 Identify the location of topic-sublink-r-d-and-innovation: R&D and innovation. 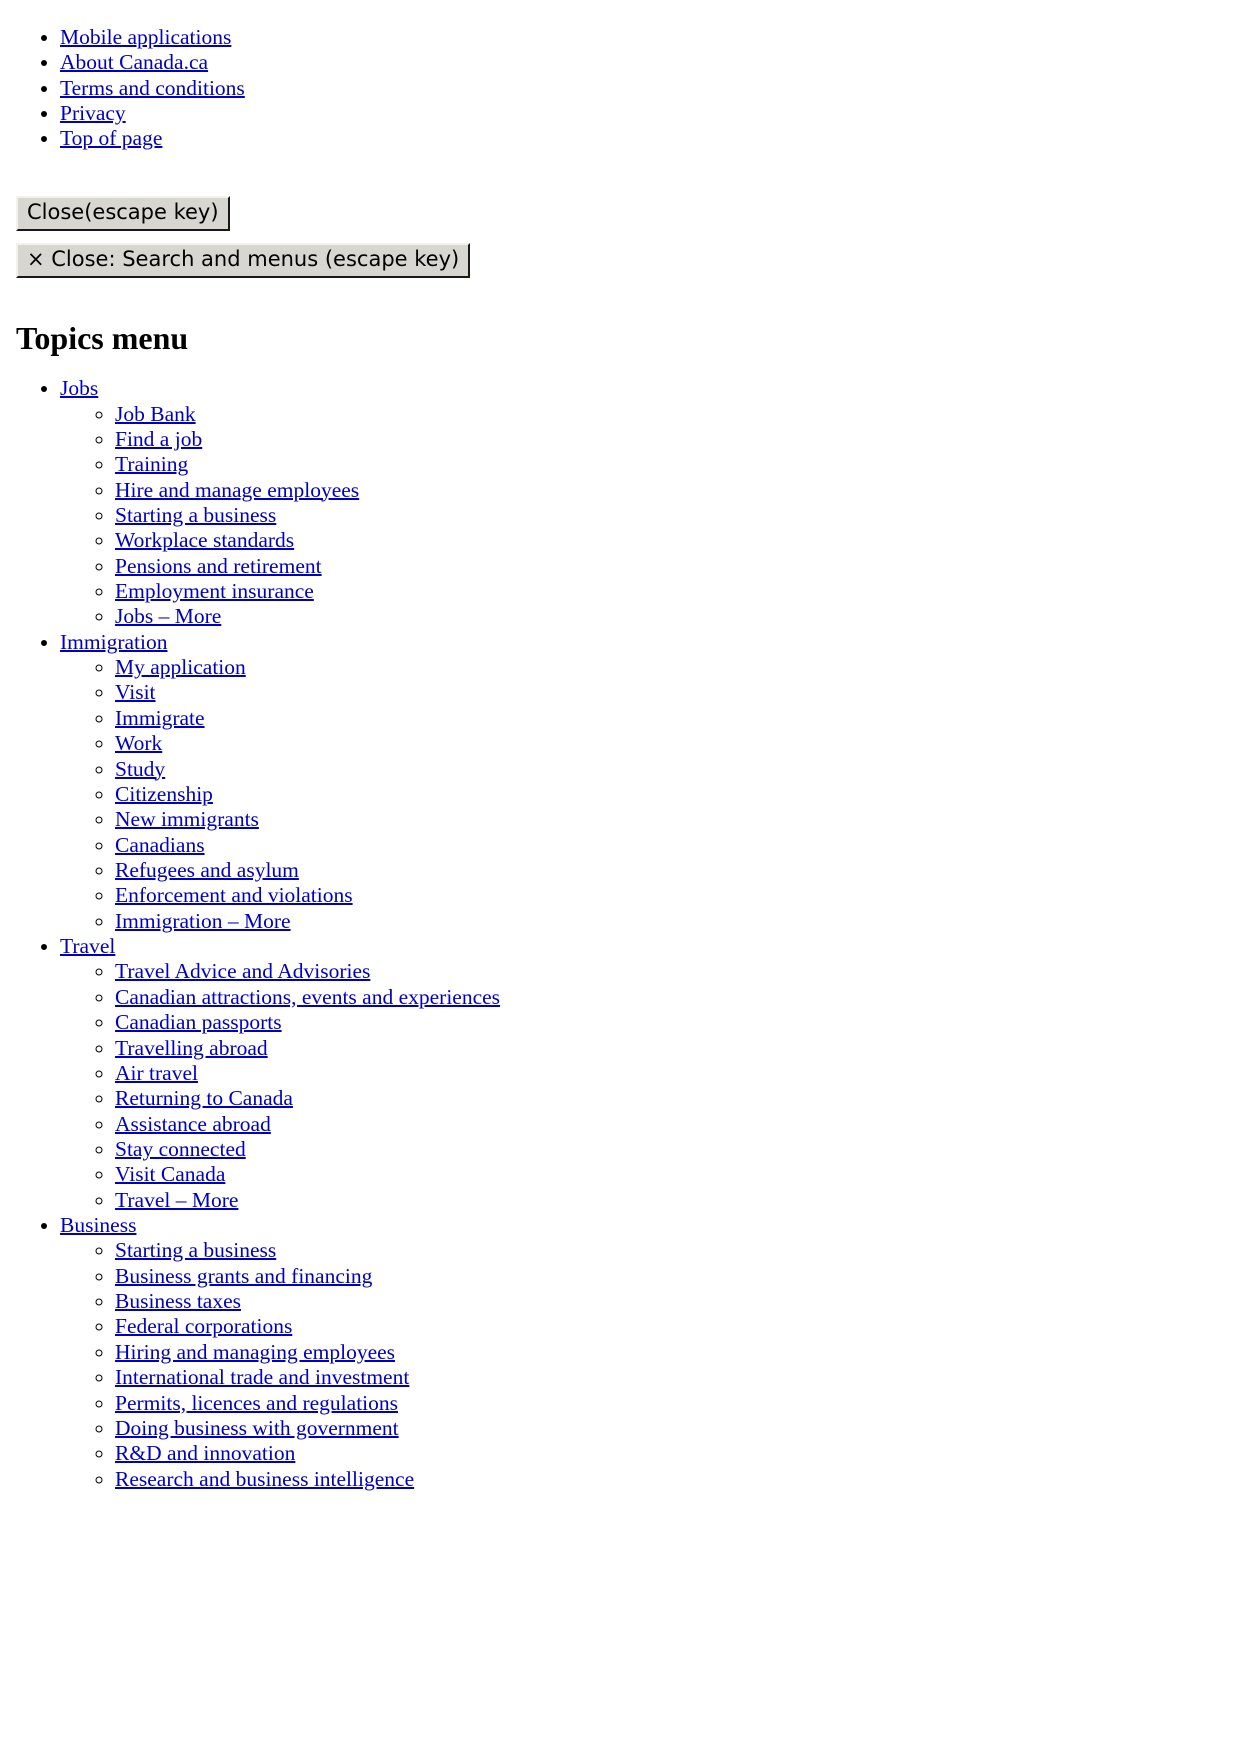
(205, 1453).